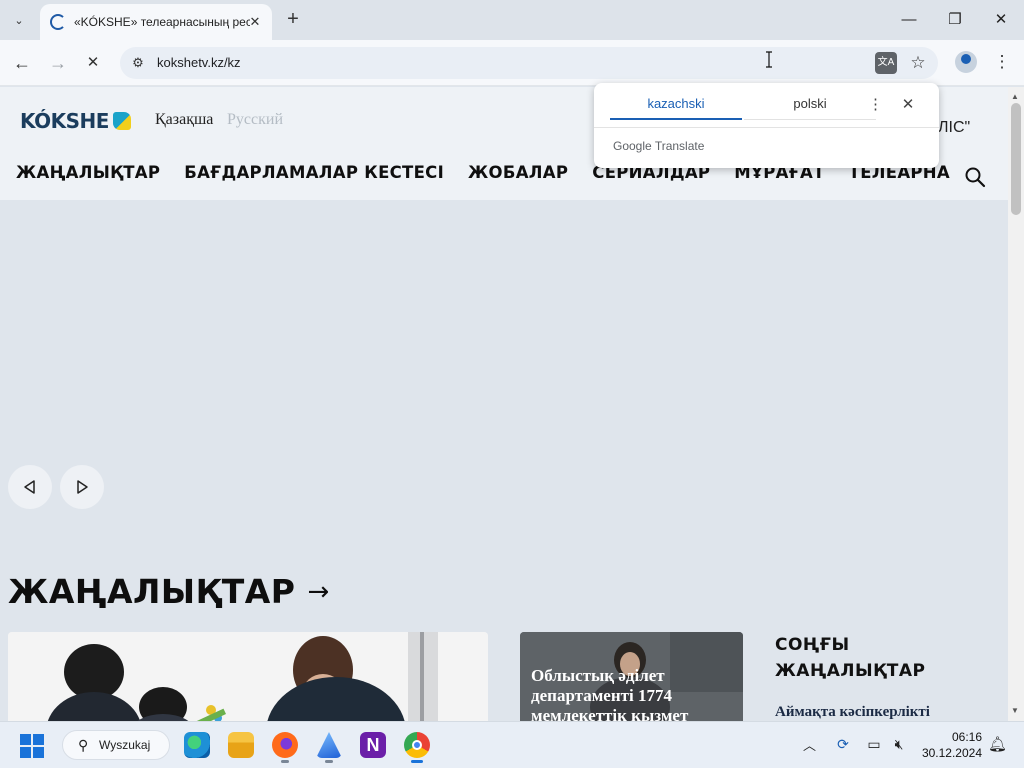 The height and width of the screenshot is (768, 1024). What do you see at coordinates (64, 121) in the screenshot?
I see `logo-text: KÓKSHE` at bounding box center [64, 121].